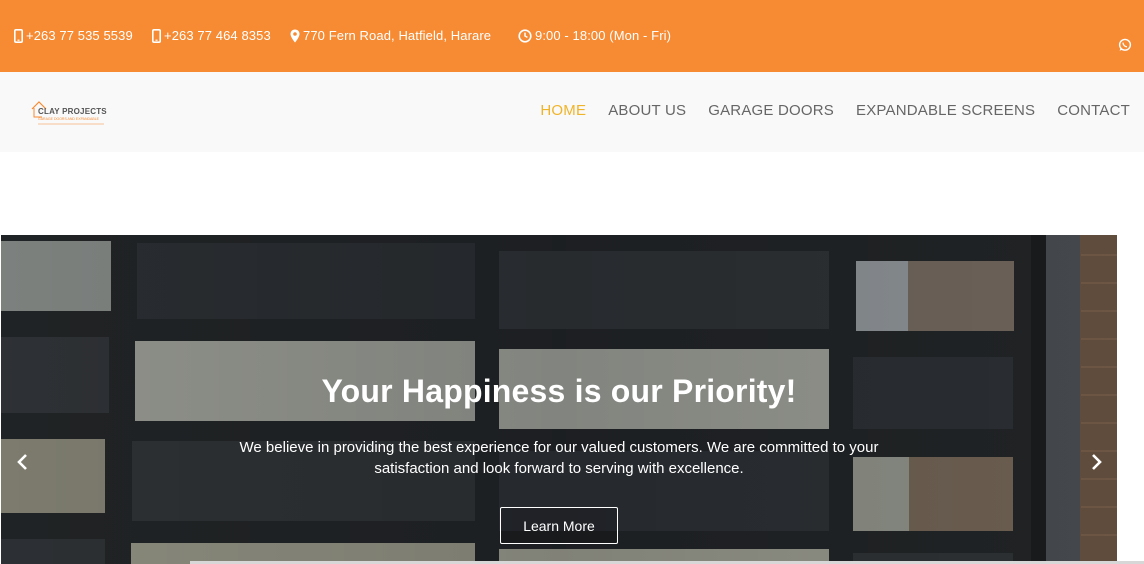 The width and height of the screenshot is (1144, 564). What do you see at coordinates (945, 110) in the screenshot?
I see `nav-expandable-screens: EXPANDABLE SCREENS` at bounding box center [945, 110].